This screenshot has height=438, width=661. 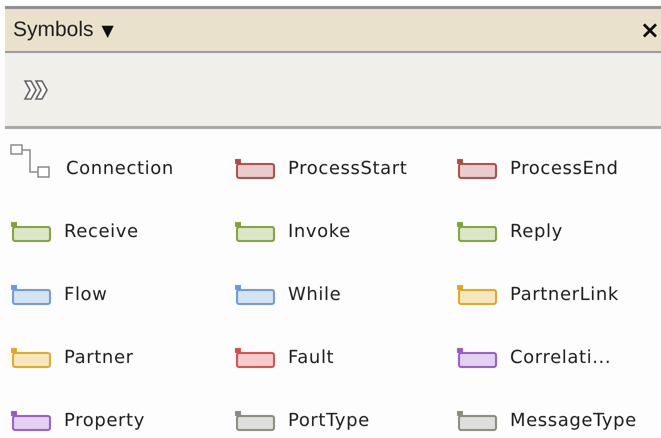 What do you see at coordinates (86, 295) in the screenshot?
I see `symbol-label: Flow` at bounding box center [86, 295].